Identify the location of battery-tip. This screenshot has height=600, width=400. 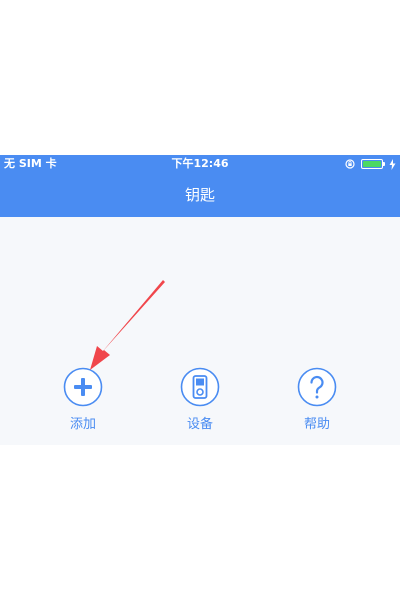
(384, 164).